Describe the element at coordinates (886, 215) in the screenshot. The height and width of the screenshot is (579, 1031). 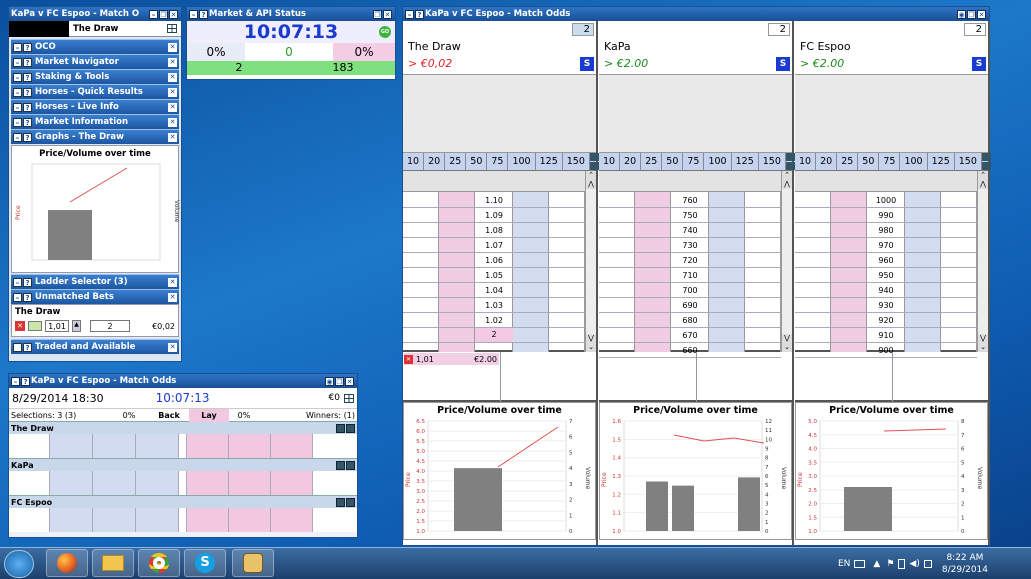
I see `ladder-price: 990` at that location.